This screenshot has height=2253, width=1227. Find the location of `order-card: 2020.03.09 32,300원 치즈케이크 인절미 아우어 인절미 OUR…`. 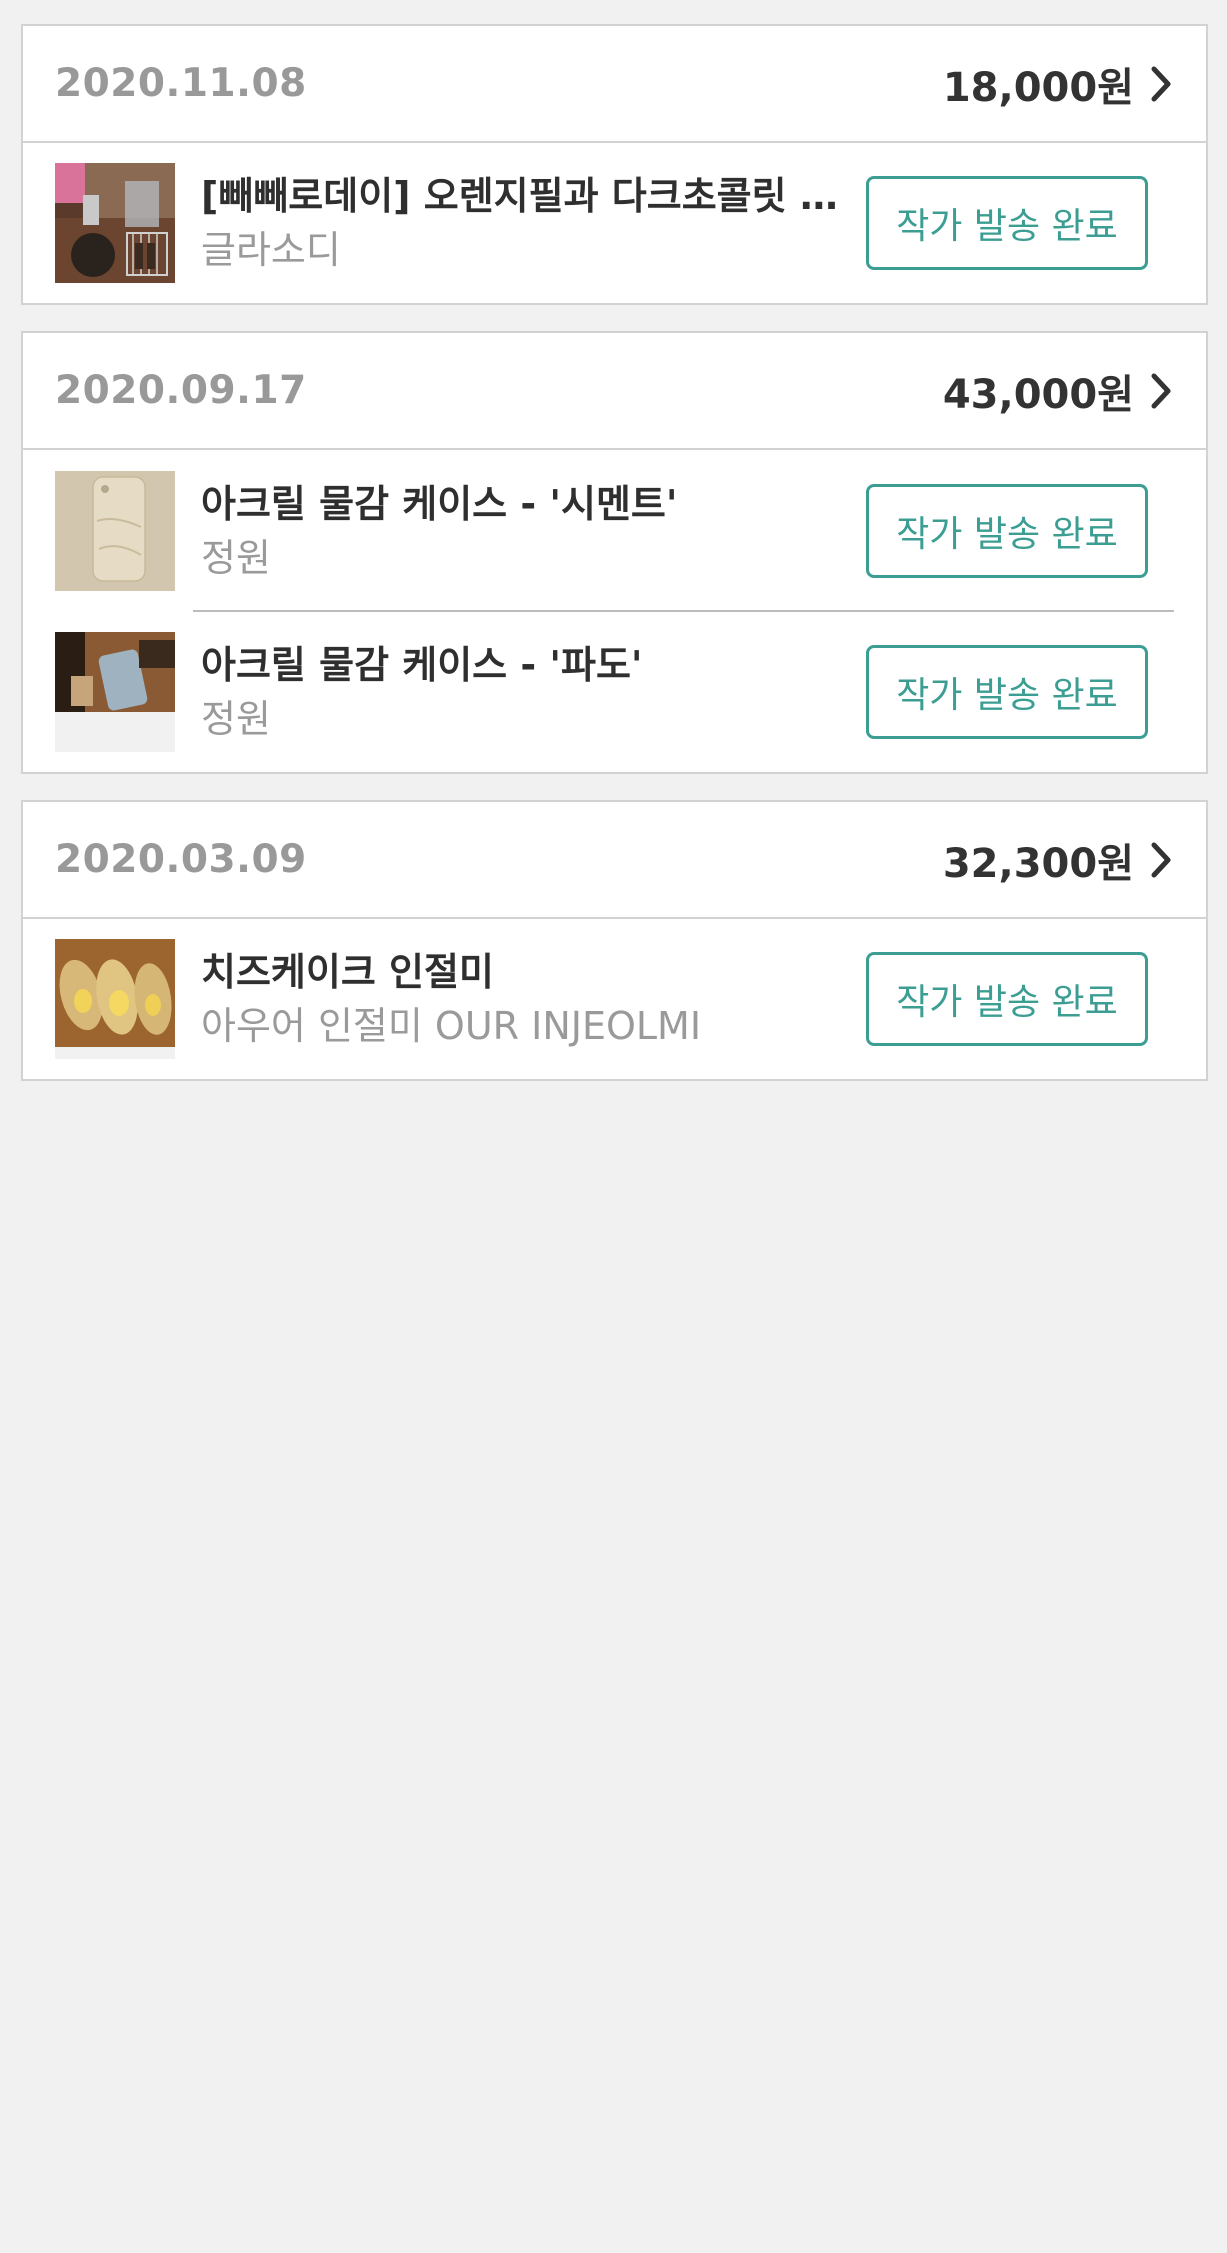

order-card: 2020.03.09 32,300원 치즈케이크 인절미 아우어 인절미 OUR… is located at coordinates (614, 940).